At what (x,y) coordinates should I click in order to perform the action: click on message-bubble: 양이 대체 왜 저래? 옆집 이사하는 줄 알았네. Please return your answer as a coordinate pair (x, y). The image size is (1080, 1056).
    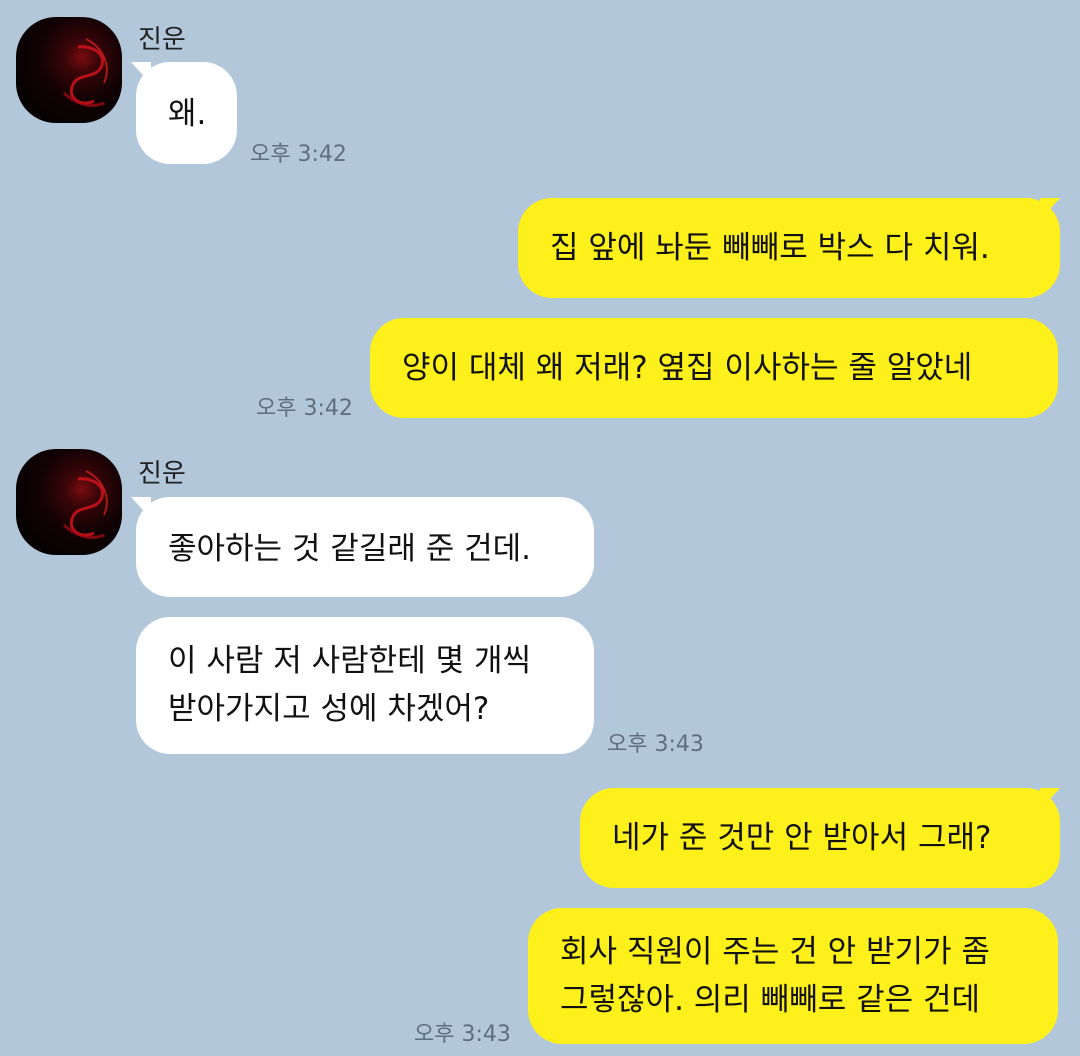
    Looking at the image, I should click on (714, 368).